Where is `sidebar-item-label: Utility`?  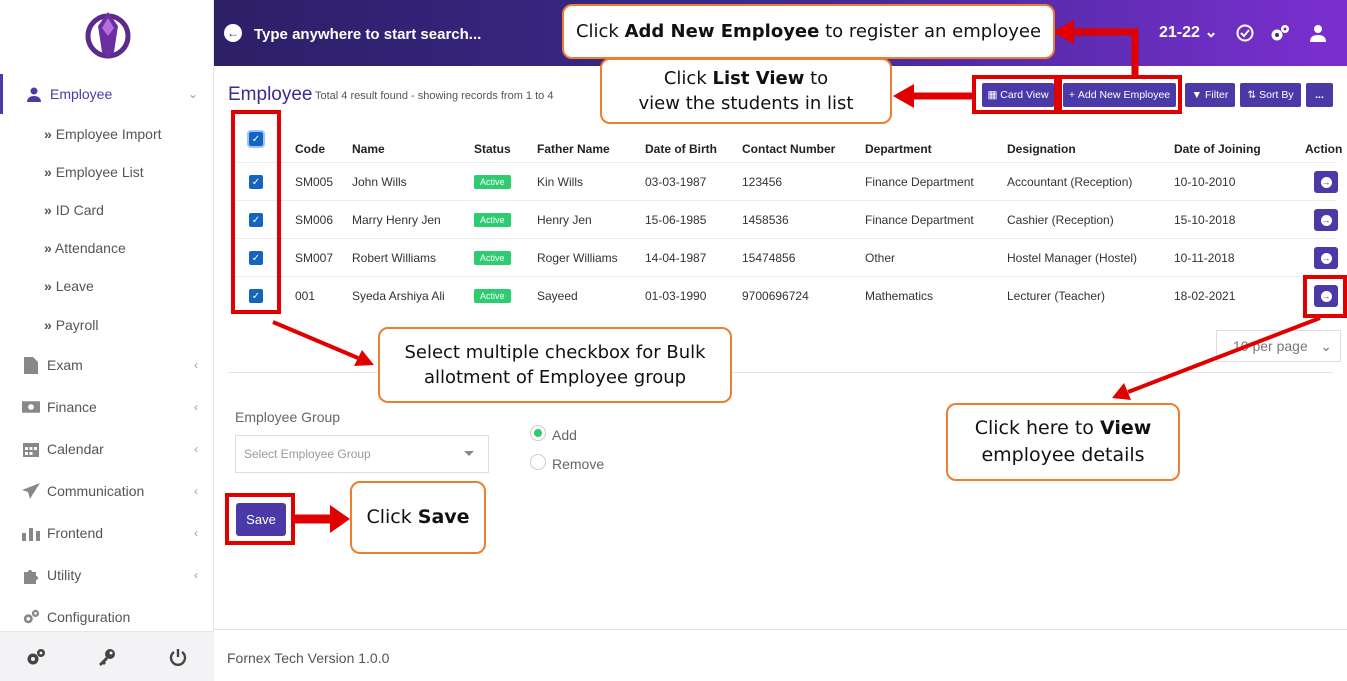
sidebar-item-label: Utility is located at coordinates (64, 575).